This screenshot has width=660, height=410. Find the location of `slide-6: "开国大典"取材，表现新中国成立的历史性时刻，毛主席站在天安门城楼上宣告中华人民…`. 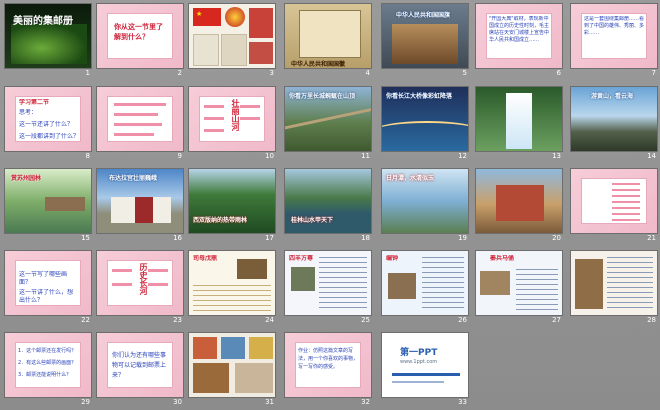

slide-6: "开国大典"取材，表现新中国成立的历史性时刻，毛主席站在天安门城楼上宣告中华人民… is located at coordinates (519, 41).